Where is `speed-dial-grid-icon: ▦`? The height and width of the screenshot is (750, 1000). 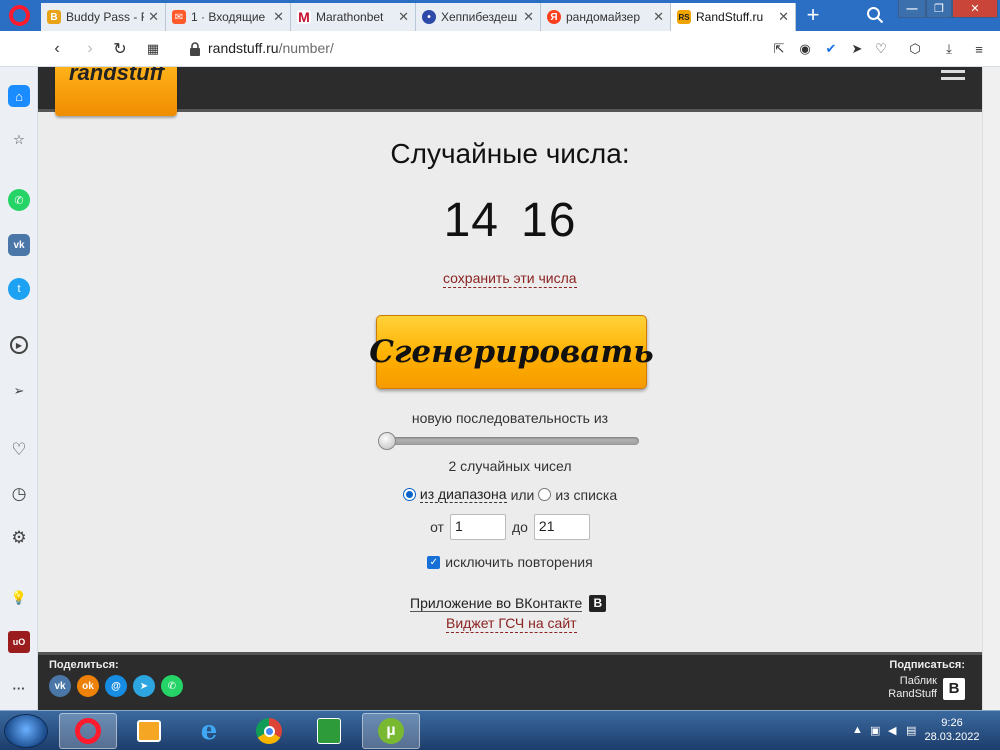
speed-dial-grid-icon: ▦ is located at coordinates (153, 49).